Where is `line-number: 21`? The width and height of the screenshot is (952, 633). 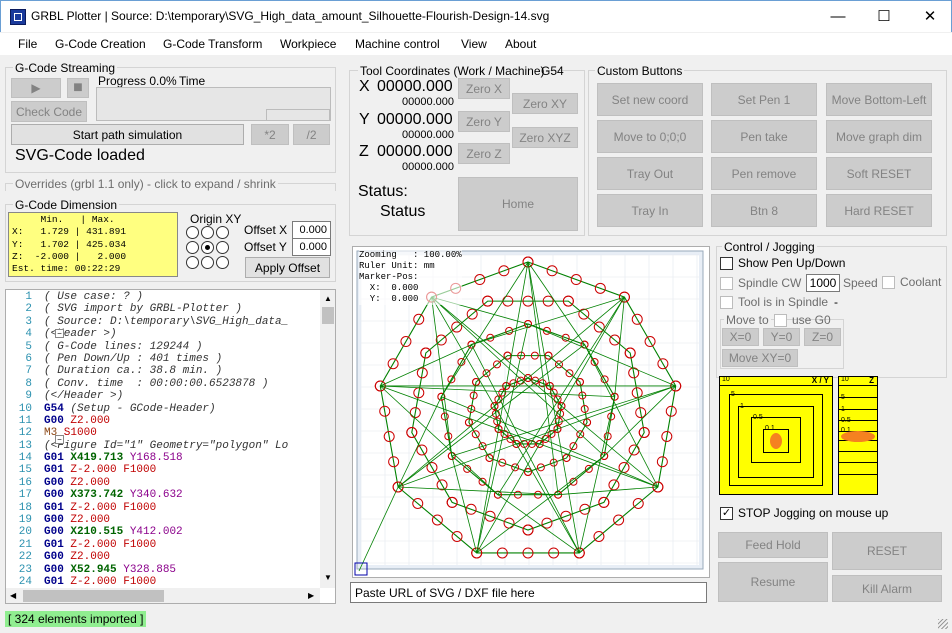
line-number: 21 is located at coordinates (25, 544).